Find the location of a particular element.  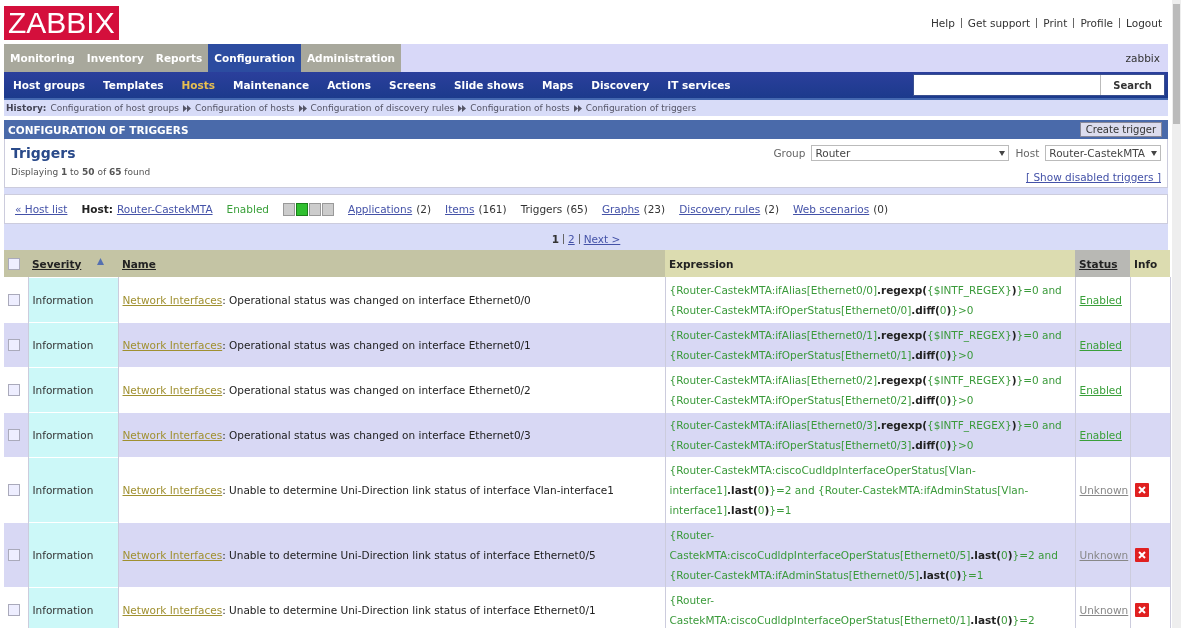

host-label: Host: is located at coordinates (97, 209).